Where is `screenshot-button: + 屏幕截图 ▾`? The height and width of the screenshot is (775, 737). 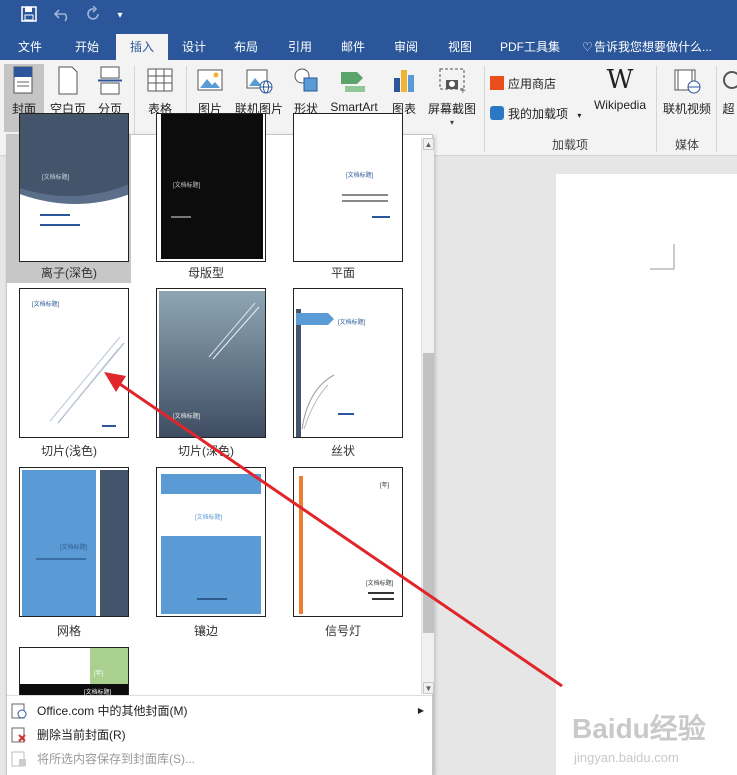 screenshot-button: + 屏幕截图 ▾ is located at coordinates (452, 98).